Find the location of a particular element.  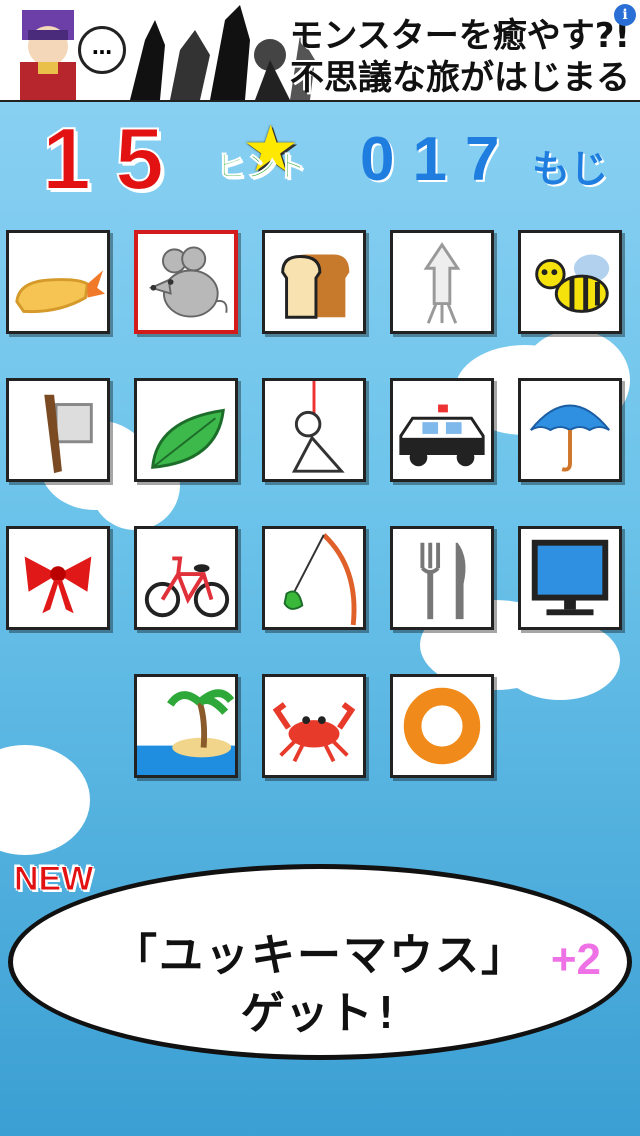

tile-umbrella is located at coordinates (570, 430).